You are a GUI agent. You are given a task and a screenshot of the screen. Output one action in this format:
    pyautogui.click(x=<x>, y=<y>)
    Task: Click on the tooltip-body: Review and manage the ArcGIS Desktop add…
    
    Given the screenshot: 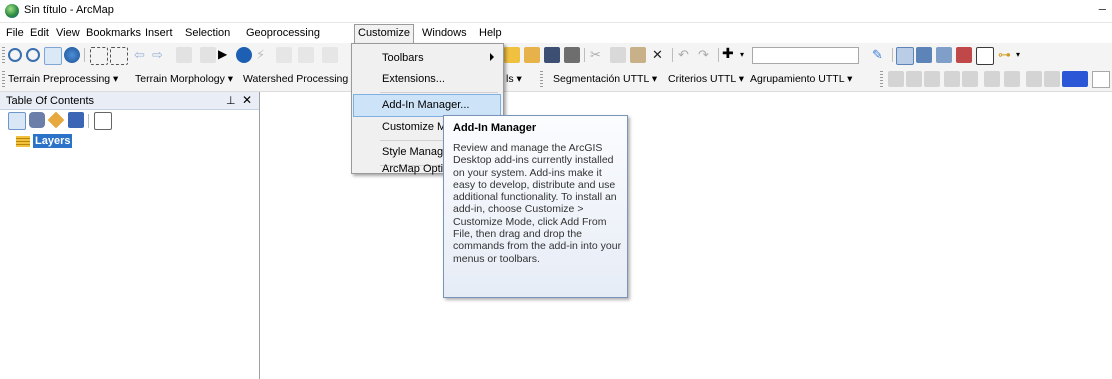 What is the action you would take?
    pyautogui.click(x=537, y=203)
    